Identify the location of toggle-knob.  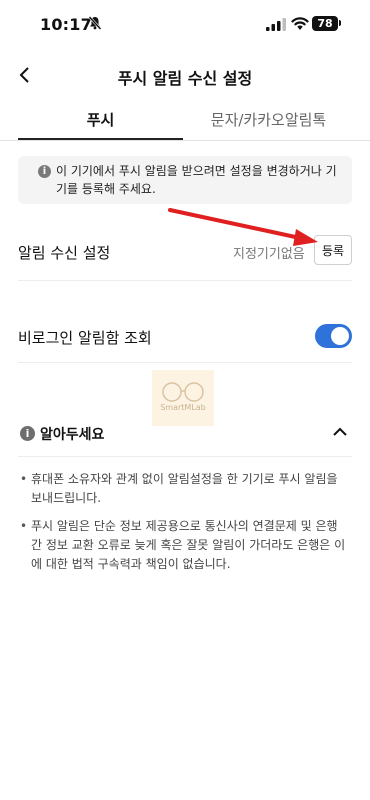
(340, 336).